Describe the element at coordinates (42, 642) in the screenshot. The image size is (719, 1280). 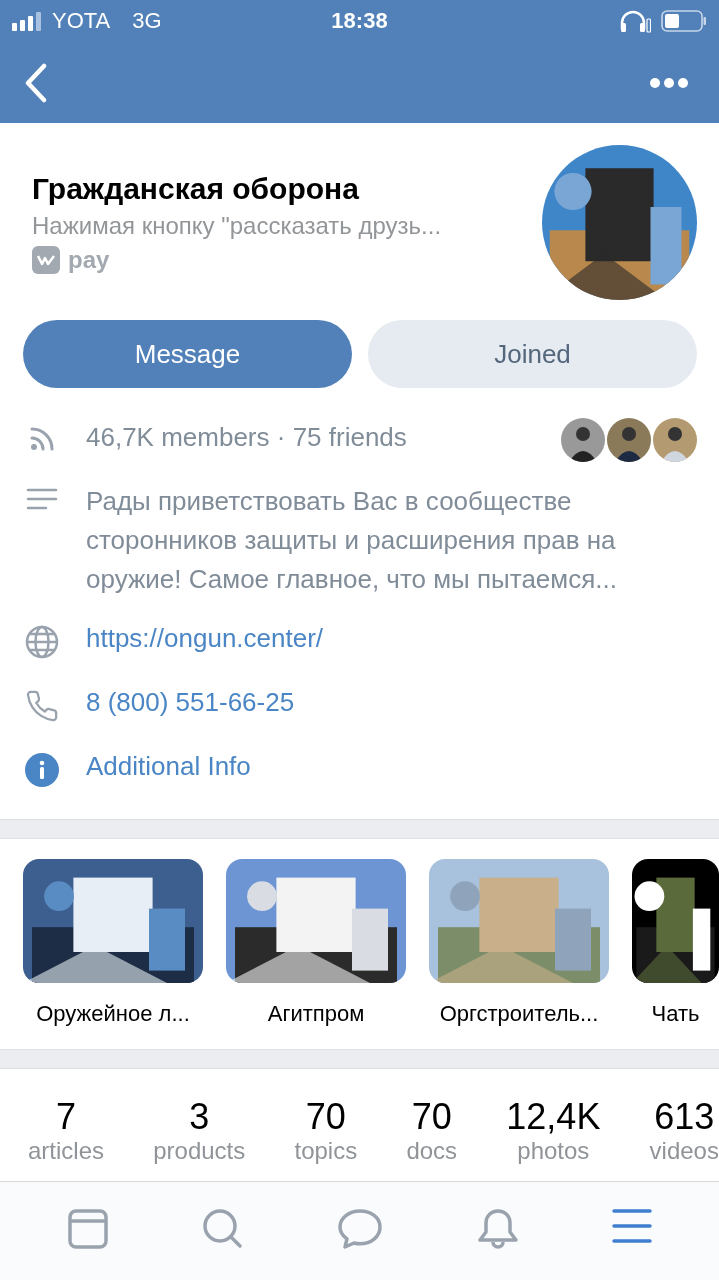
I see `globe-icon` at that location.